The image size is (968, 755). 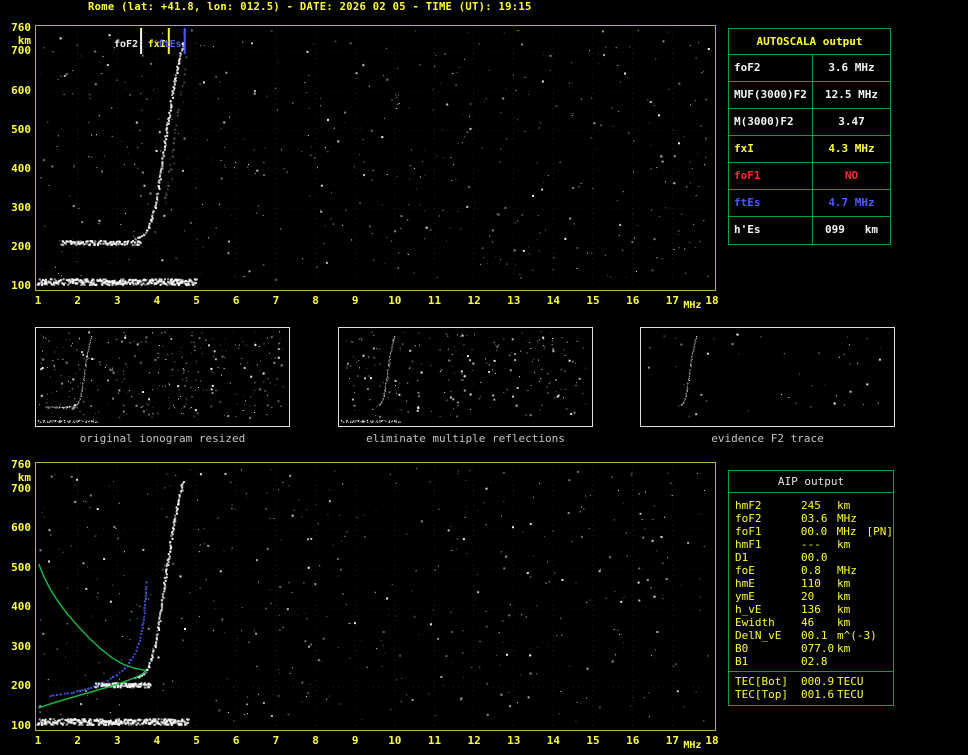 What do you see at coordinates (742, 648) in the screenshot?
I see `aip-param-label: B0` at bounding box center [742, 648].